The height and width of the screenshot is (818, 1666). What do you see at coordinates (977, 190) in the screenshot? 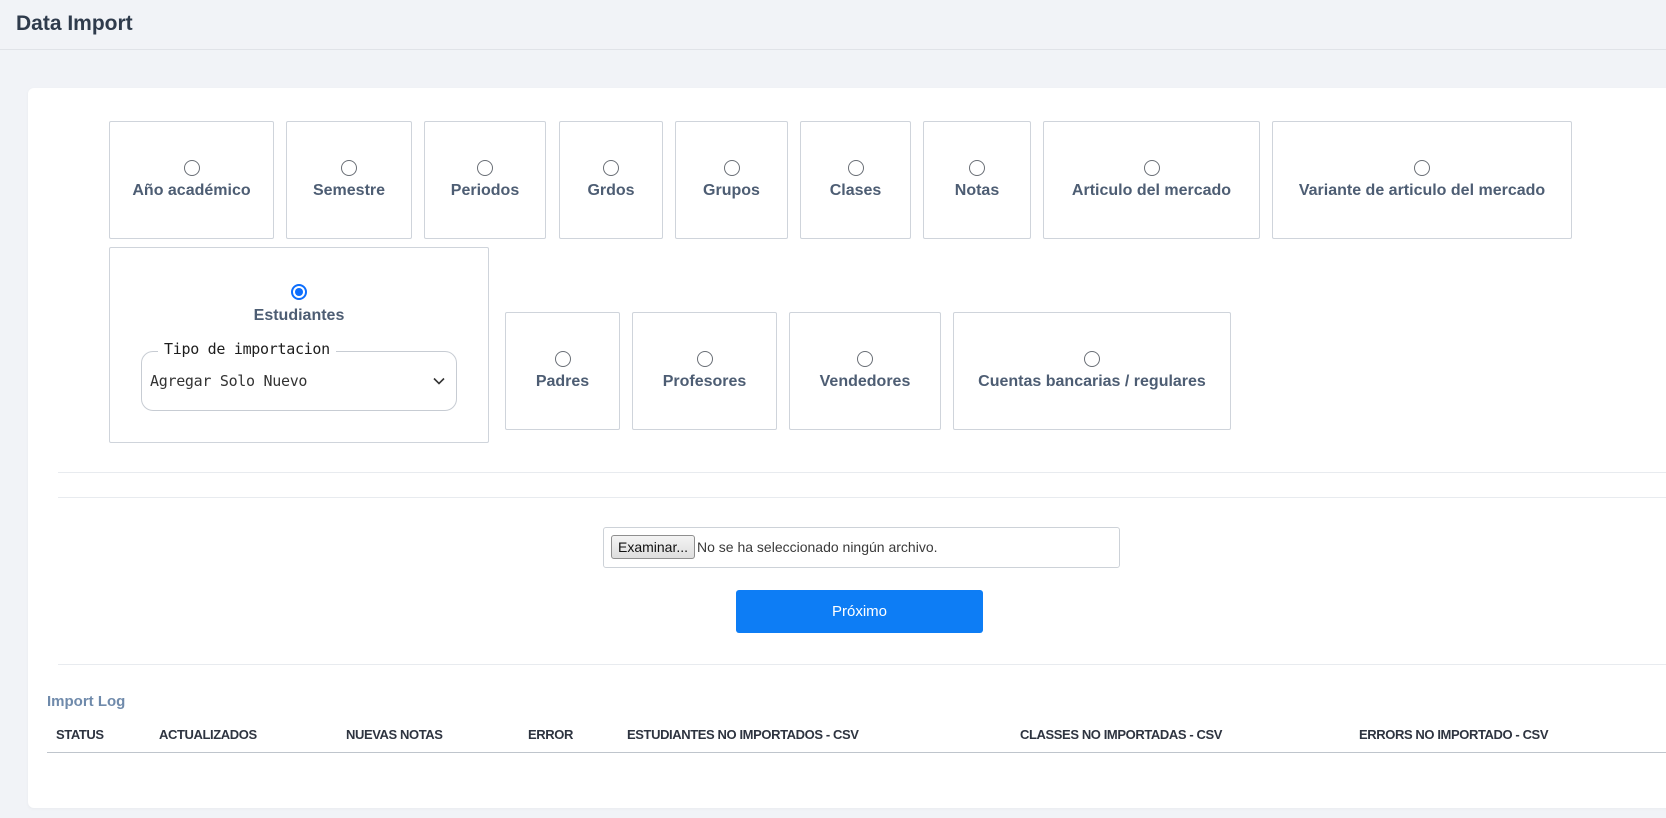
I see `option-label: Notas` at bounding box center [977, 190].